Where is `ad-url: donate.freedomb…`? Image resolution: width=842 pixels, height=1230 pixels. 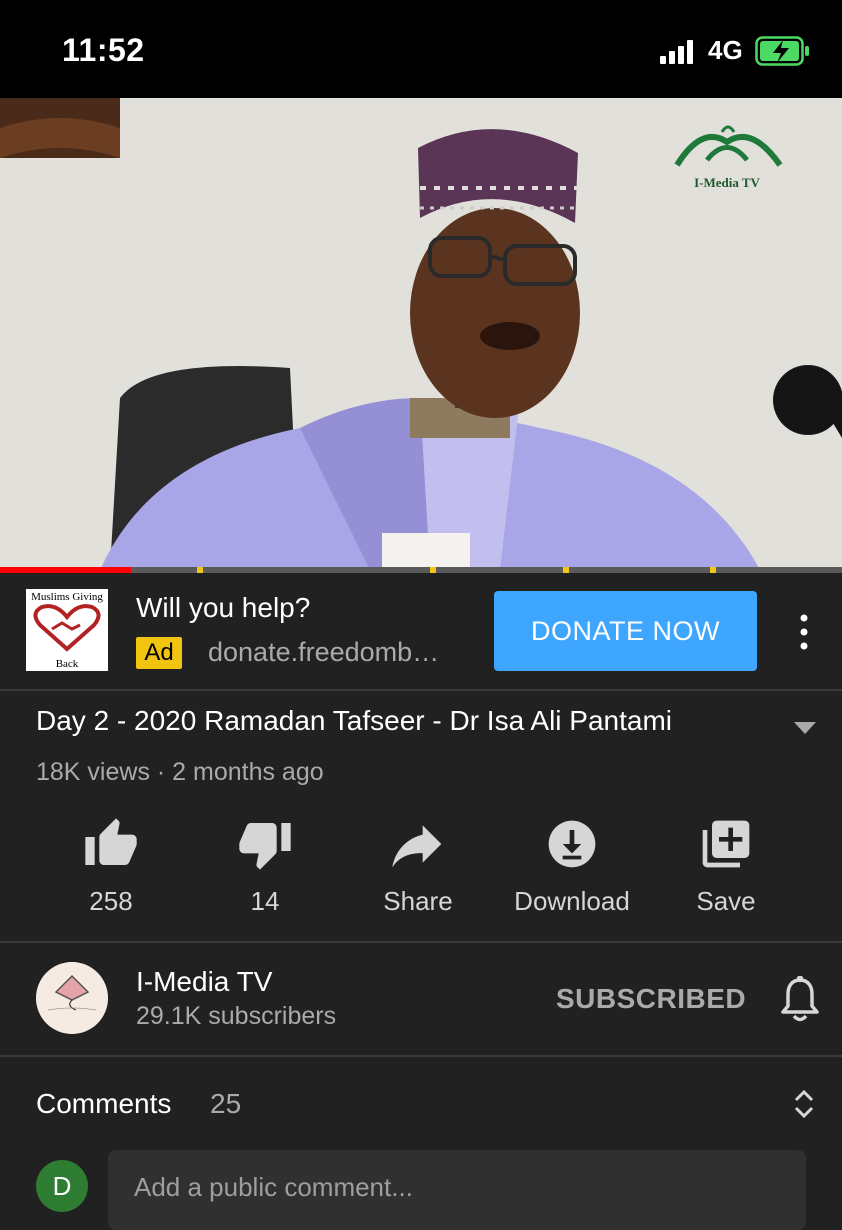
ad-url: donate.freedomb… is located at coordinates (339, 652).